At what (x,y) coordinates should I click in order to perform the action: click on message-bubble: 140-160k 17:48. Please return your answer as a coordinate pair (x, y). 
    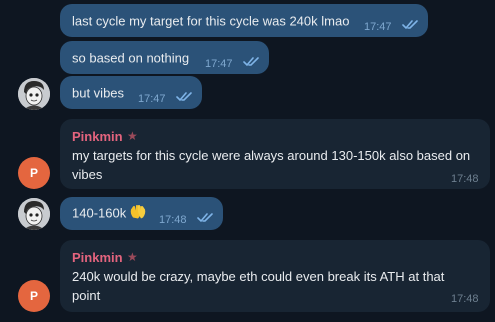
    Looking at the image, I should click on (141, 213).